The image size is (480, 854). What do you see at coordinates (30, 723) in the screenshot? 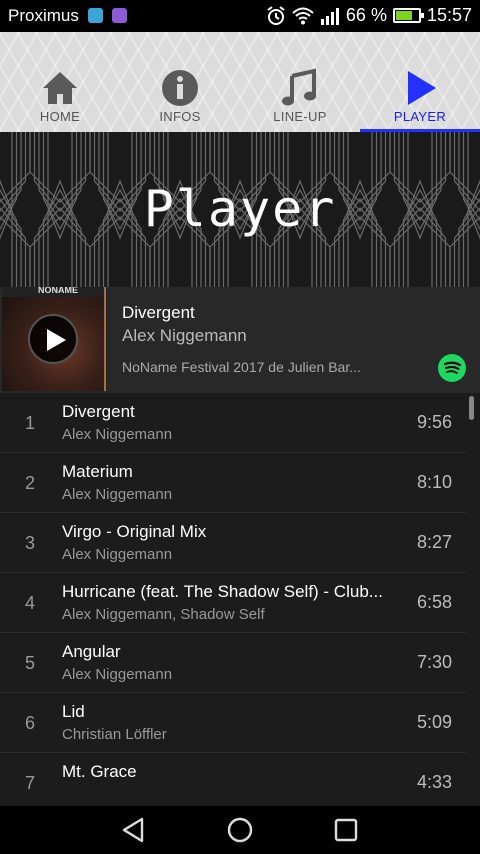
I see `track-number: 6` at bounding box center [30, 723].